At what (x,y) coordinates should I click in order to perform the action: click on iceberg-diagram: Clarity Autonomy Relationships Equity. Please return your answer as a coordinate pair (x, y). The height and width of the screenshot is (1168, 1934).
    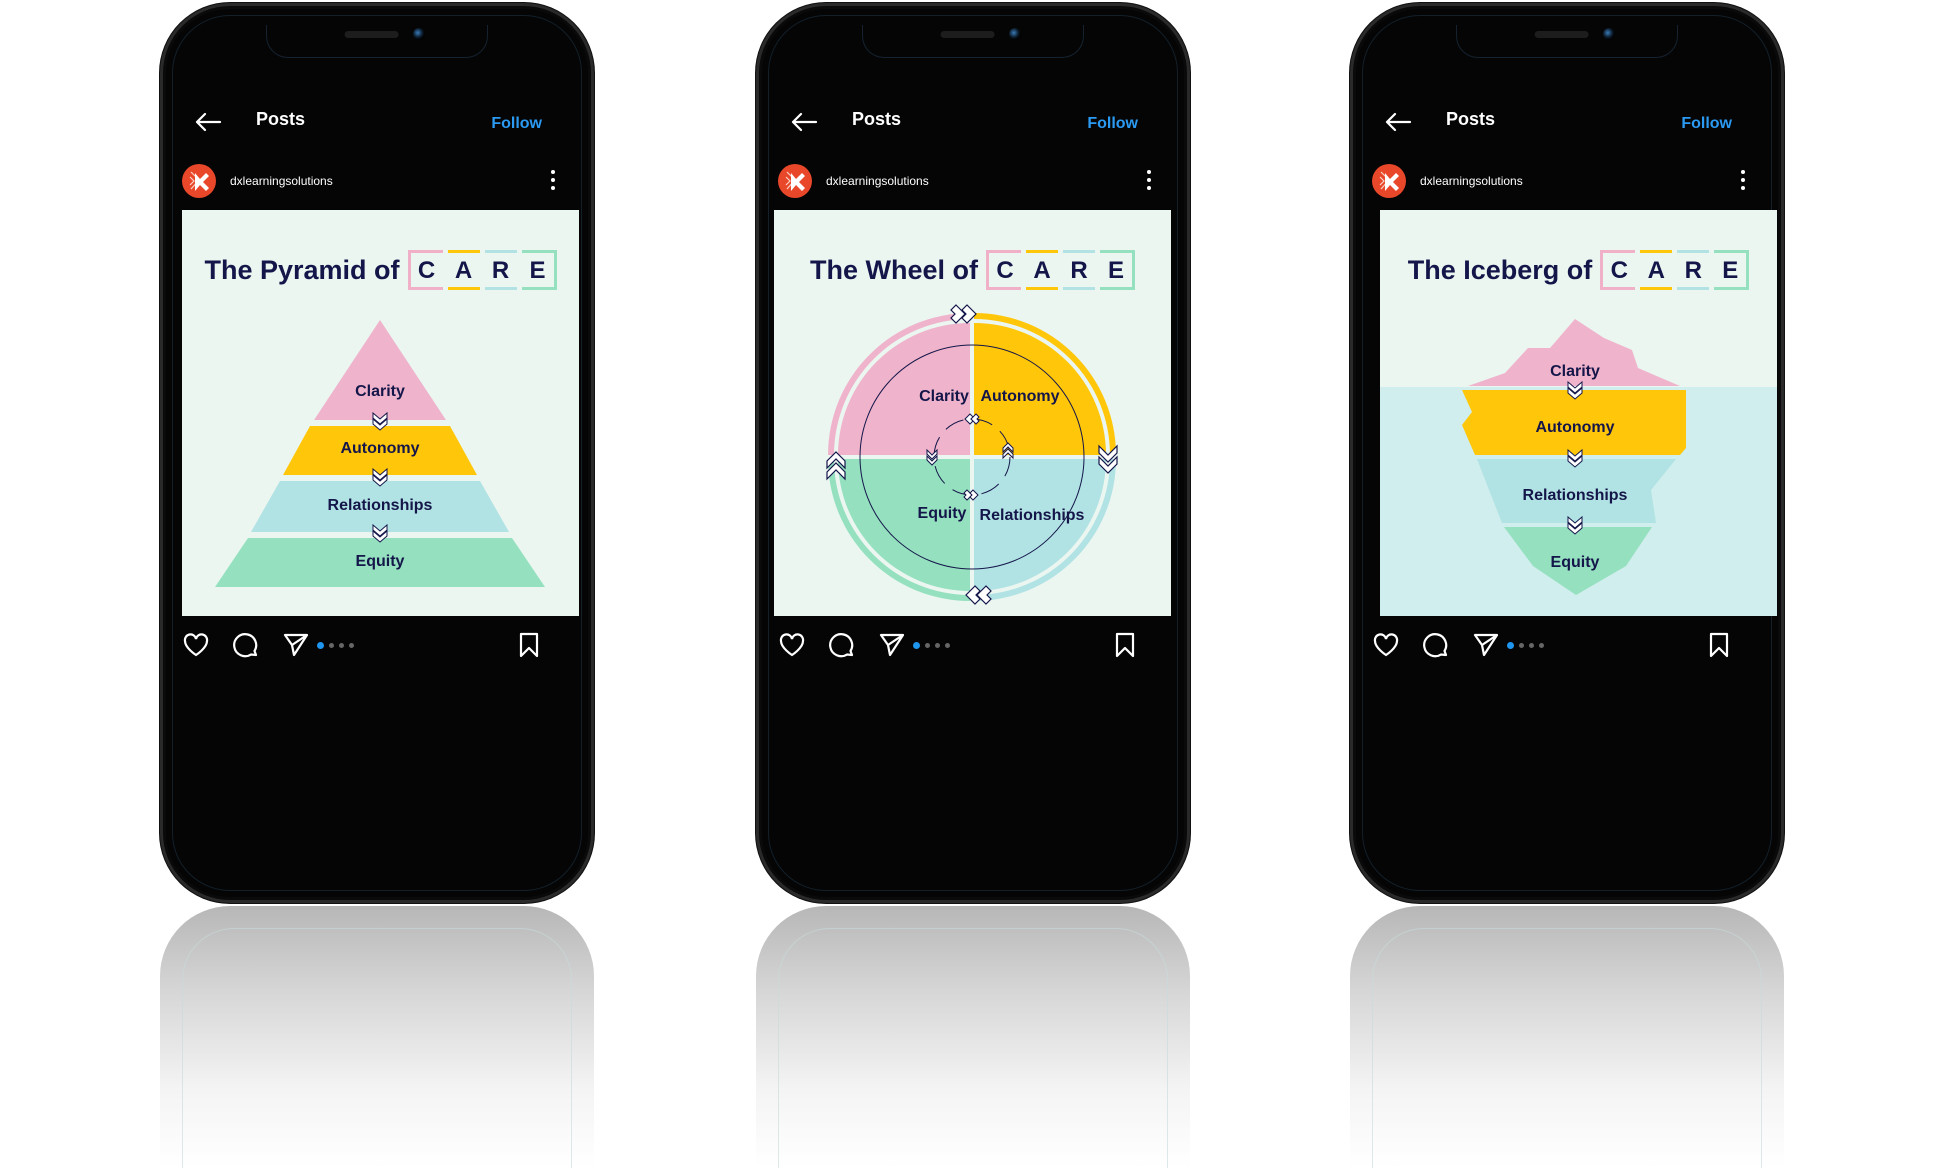
    Looking at the image, I should click on (1574, 457).